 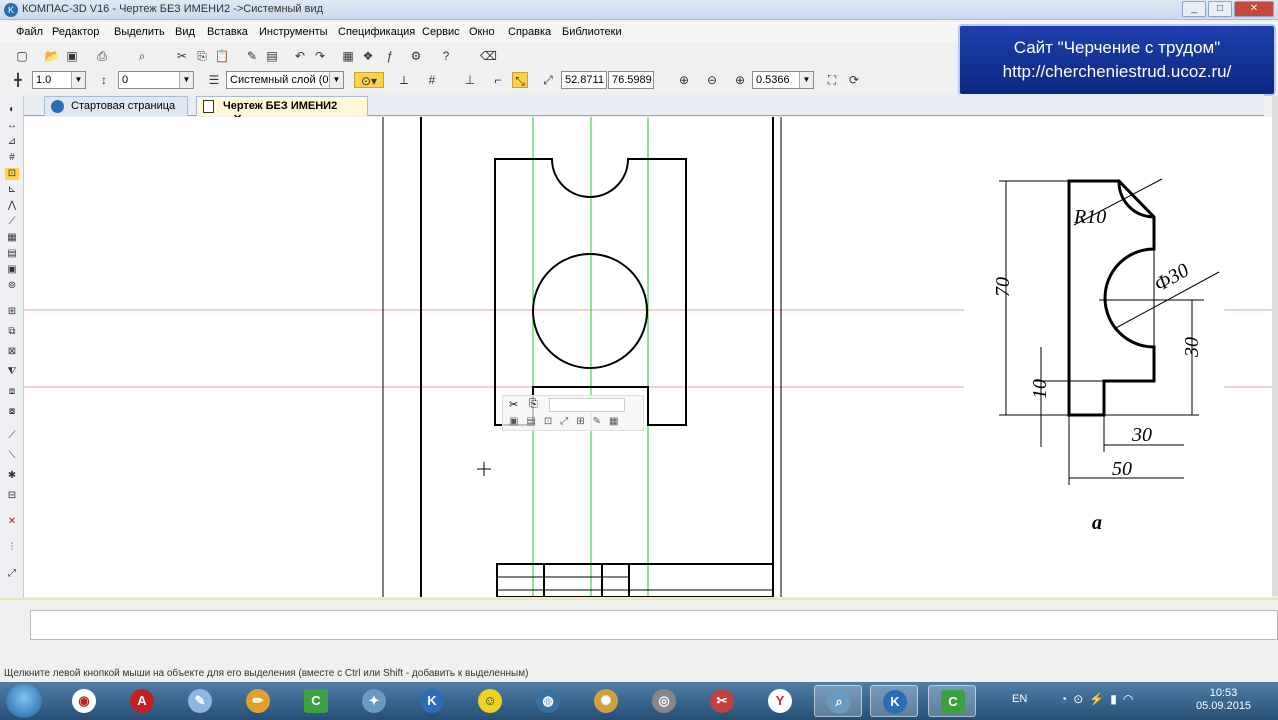 What do you see at coordinates (533, 404) in the screenshot?
I see `paste-icon: ⎘` at bounding box center [533, 404].